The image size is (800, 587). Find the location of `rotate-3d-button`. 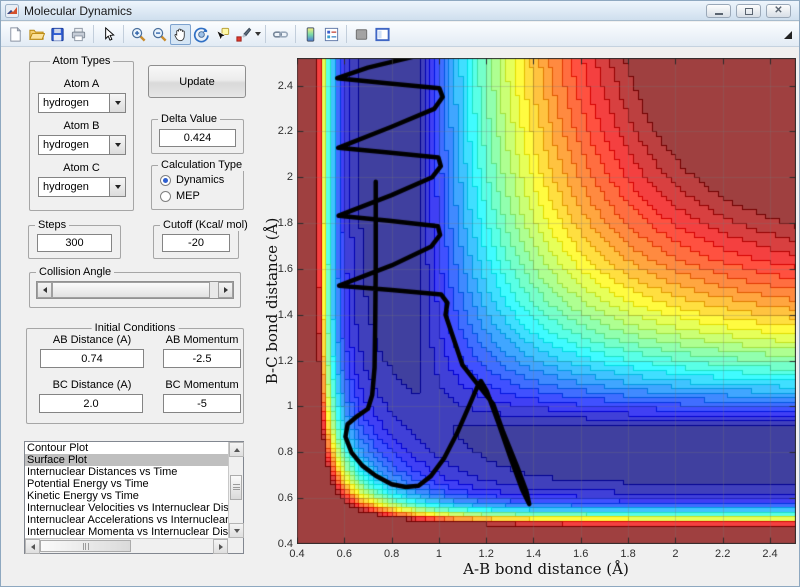

rotate-3d-button is located at coordinates (201, 34).